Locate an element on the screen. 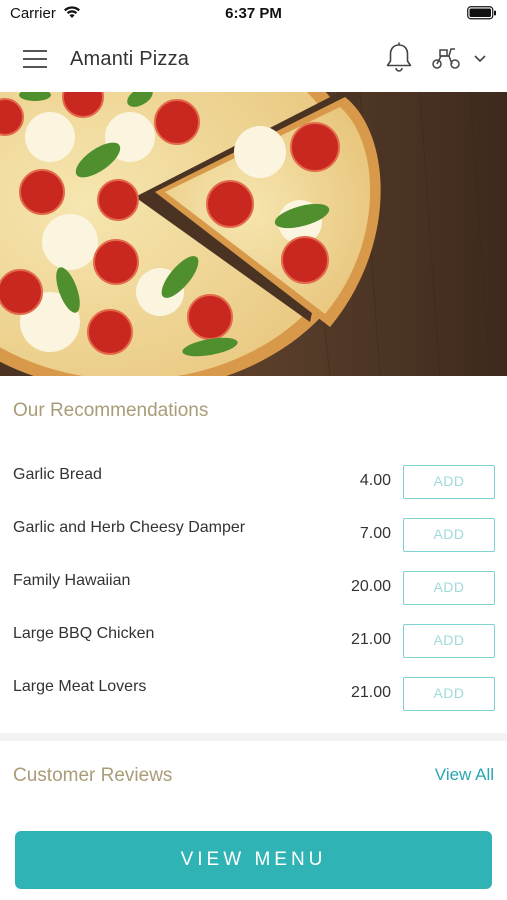  item-name: Family Hawaiian is located at coordinates (72, 580).